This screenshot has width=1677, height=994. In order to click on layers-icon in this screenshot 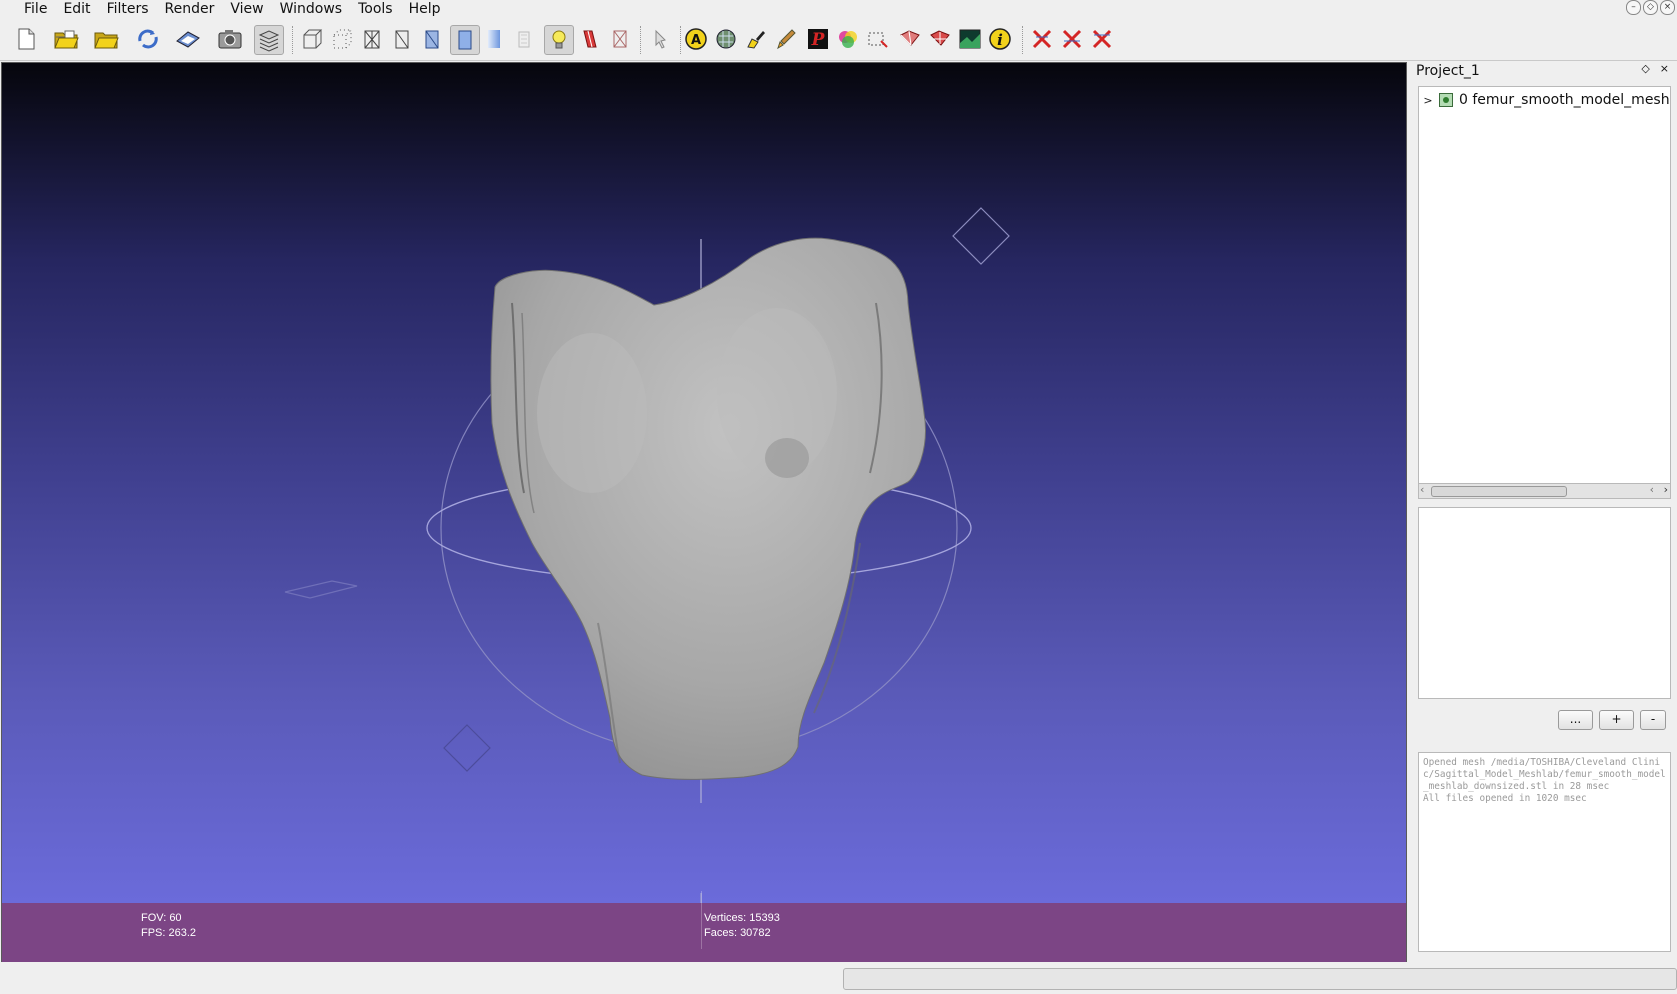, I will do `click(269, 41)`.